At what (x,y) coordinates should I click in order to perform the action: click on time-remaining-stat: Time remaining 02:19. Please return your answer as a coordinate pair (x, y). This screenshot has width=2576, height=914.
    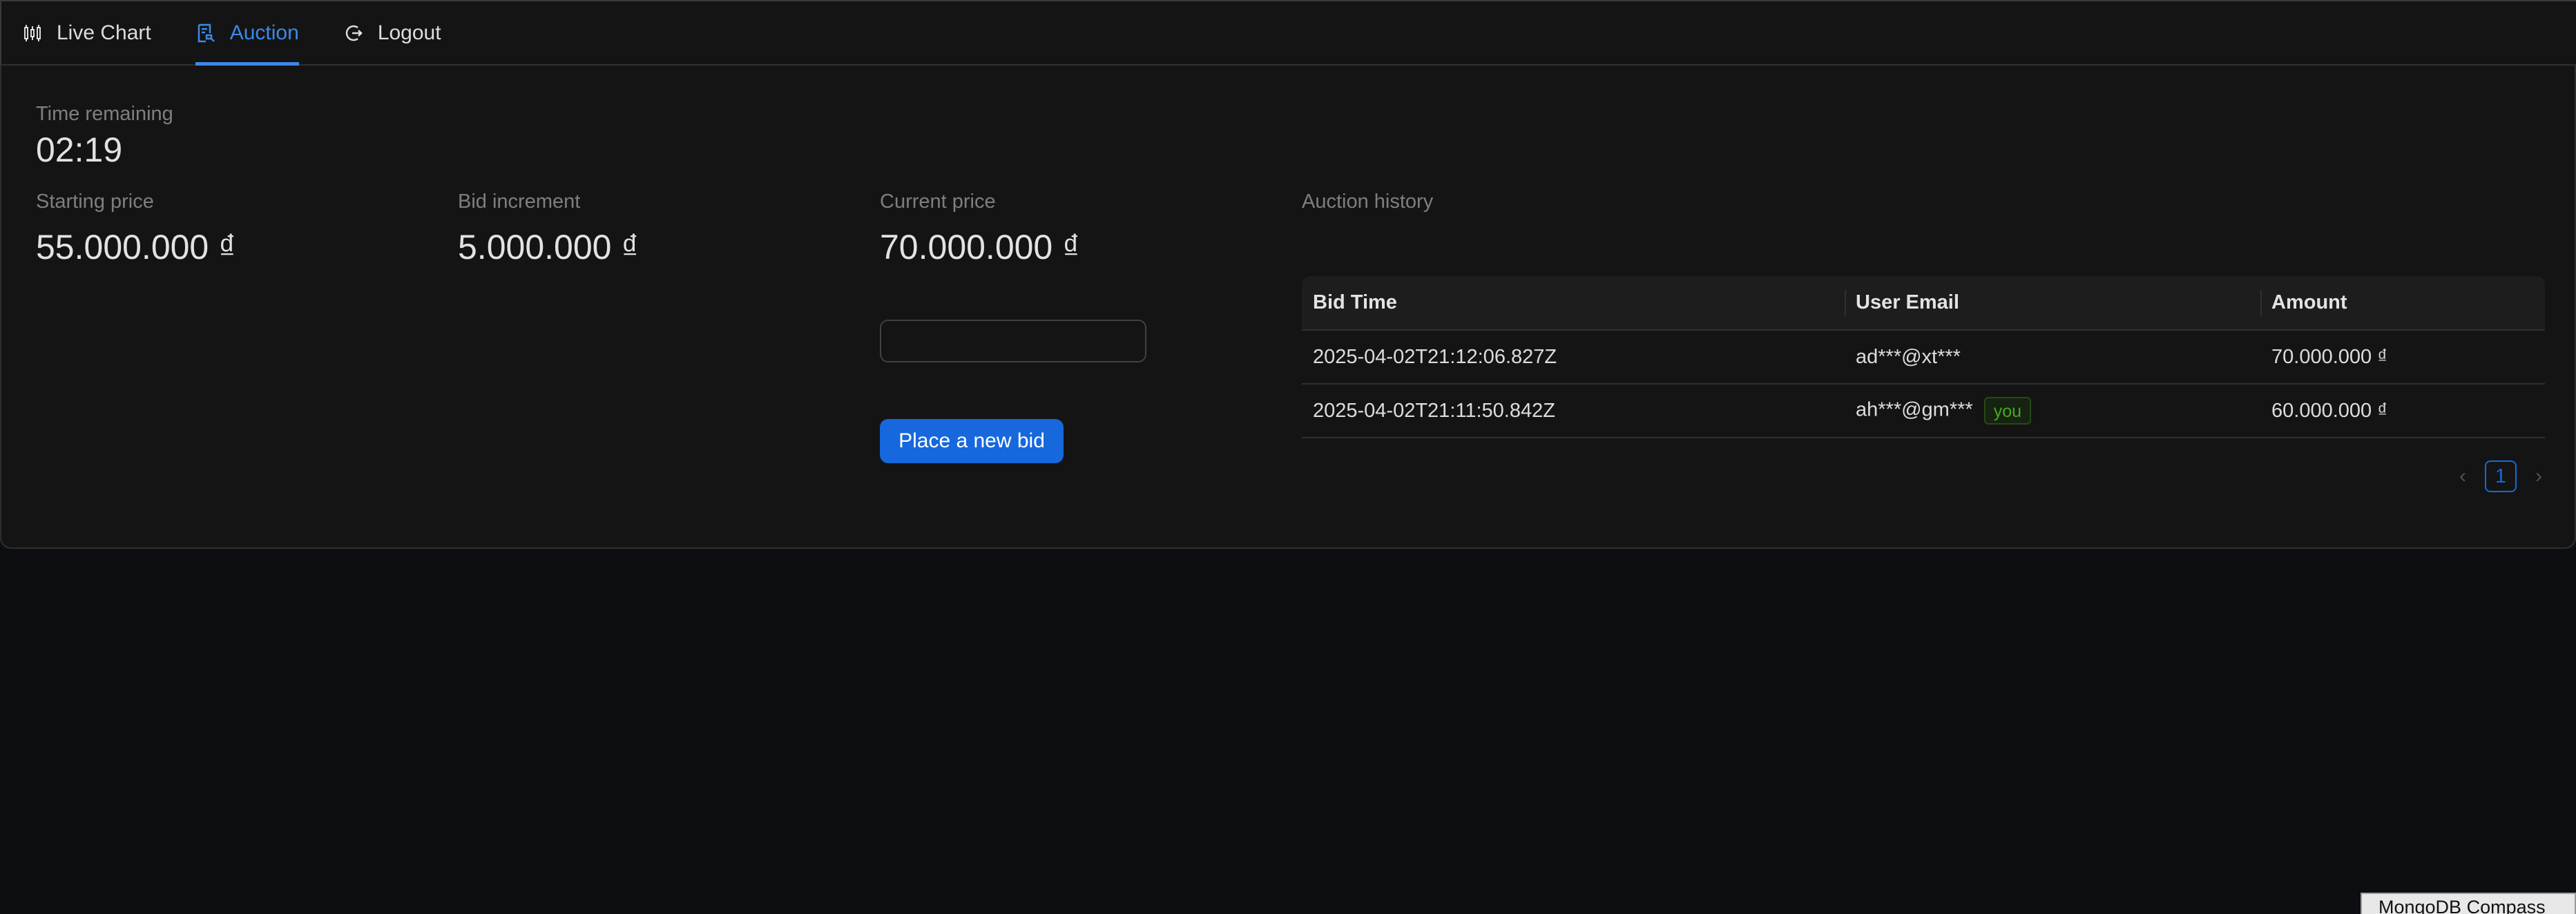
    Looking at the image, I should click on (104, 137).